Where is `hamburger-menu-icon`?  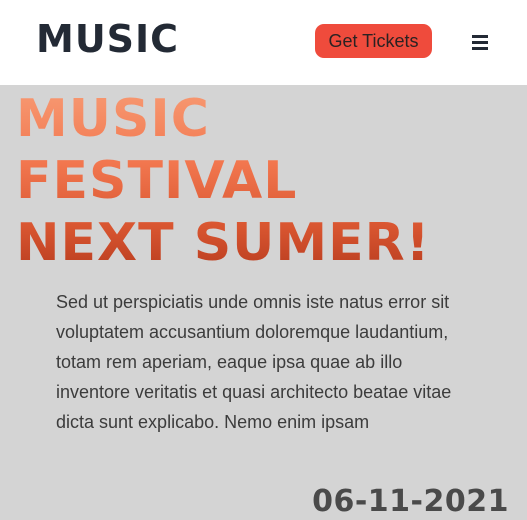
hamburger-menu-icon is located at coordinates (480, 42).